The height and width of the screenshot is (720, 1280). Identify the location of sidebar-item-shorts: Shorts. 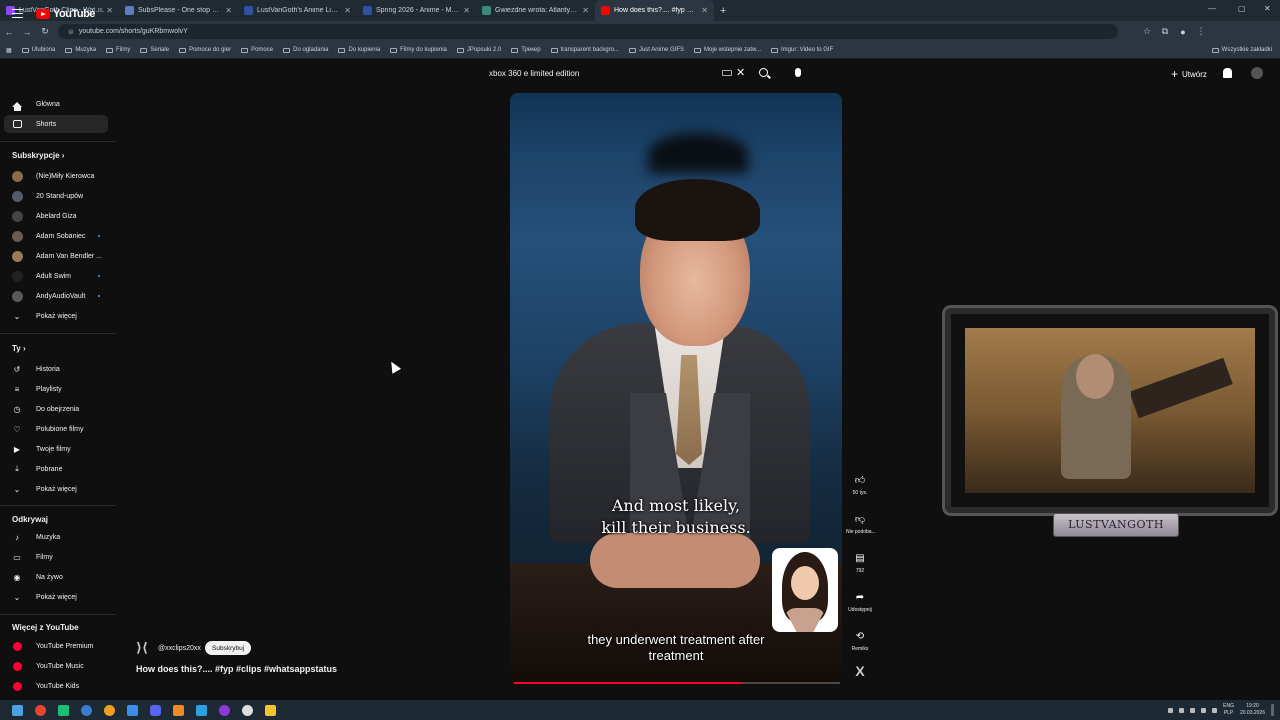
(56, 124).